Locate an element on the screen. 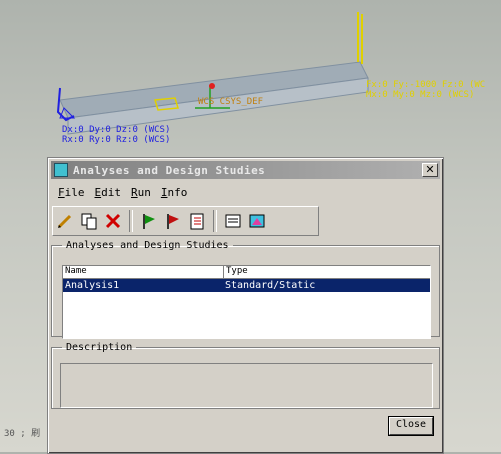  analyses-group-label: Analyses and Design Studies is located at coordinates (147, 245).